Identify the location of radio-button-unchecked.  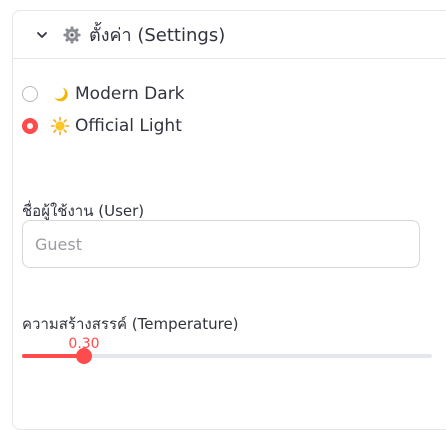
(30, 94).